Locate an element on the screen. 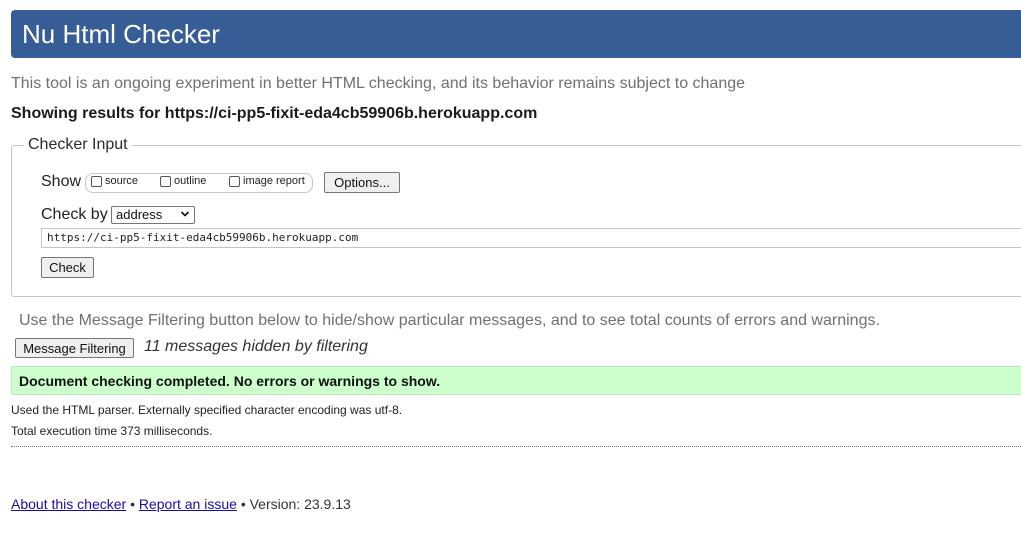  show-source-option: source is located at coordinates (114, 181).